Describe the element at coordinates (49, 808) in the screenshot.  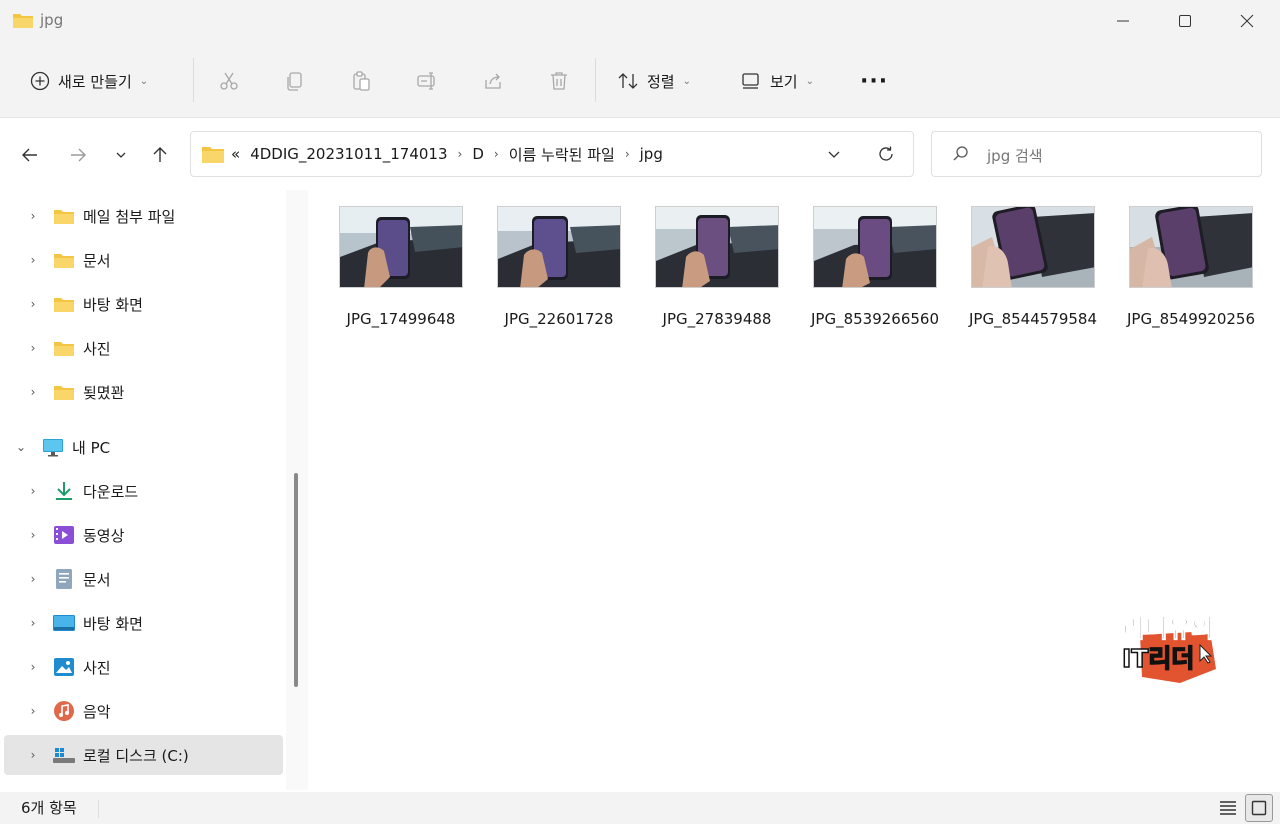
I see `item-count: 6개 항목` at that location.